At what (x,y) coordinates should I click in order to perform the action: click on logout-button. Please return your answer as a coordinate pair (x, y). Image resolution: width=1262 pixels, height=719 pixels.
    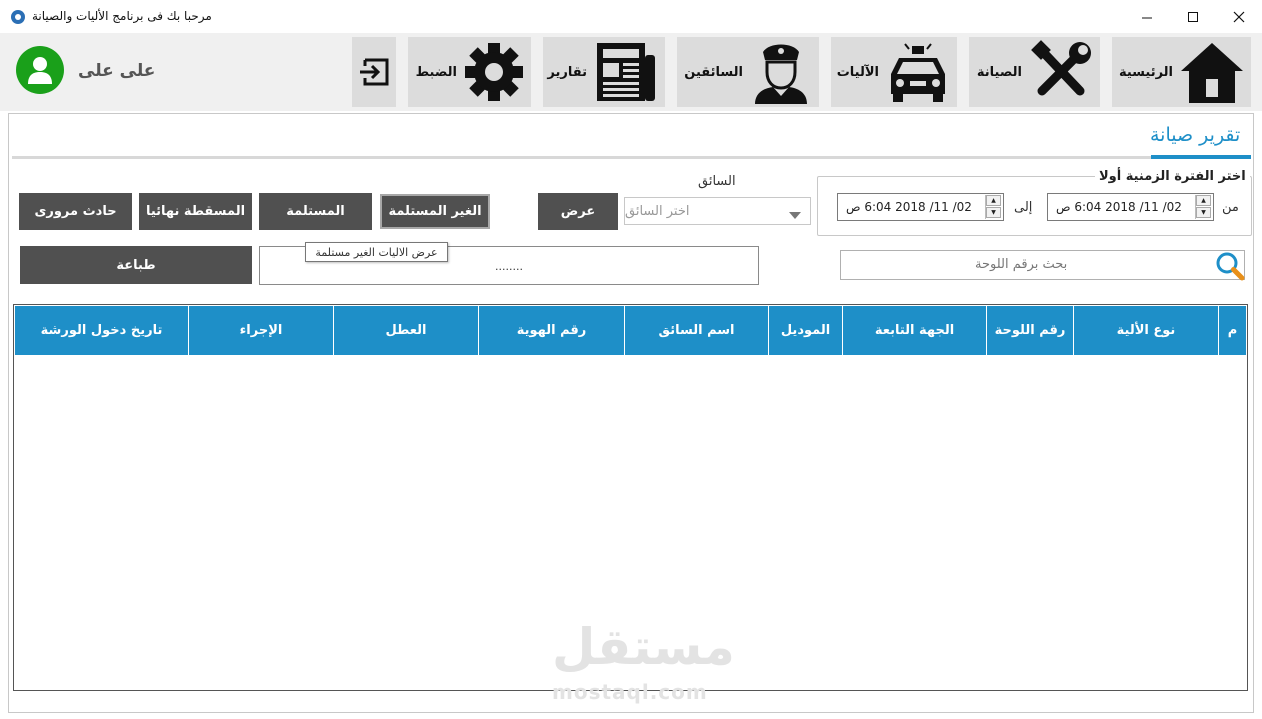
    Looking at the image, I should click on (374, 72).